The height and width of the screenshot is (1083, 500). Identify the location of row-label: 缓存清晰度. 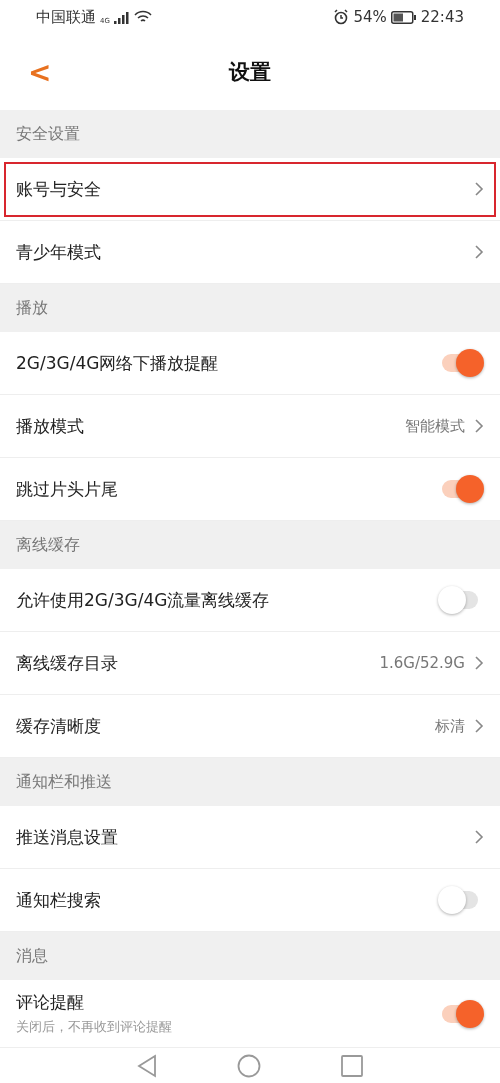
(59, 726).